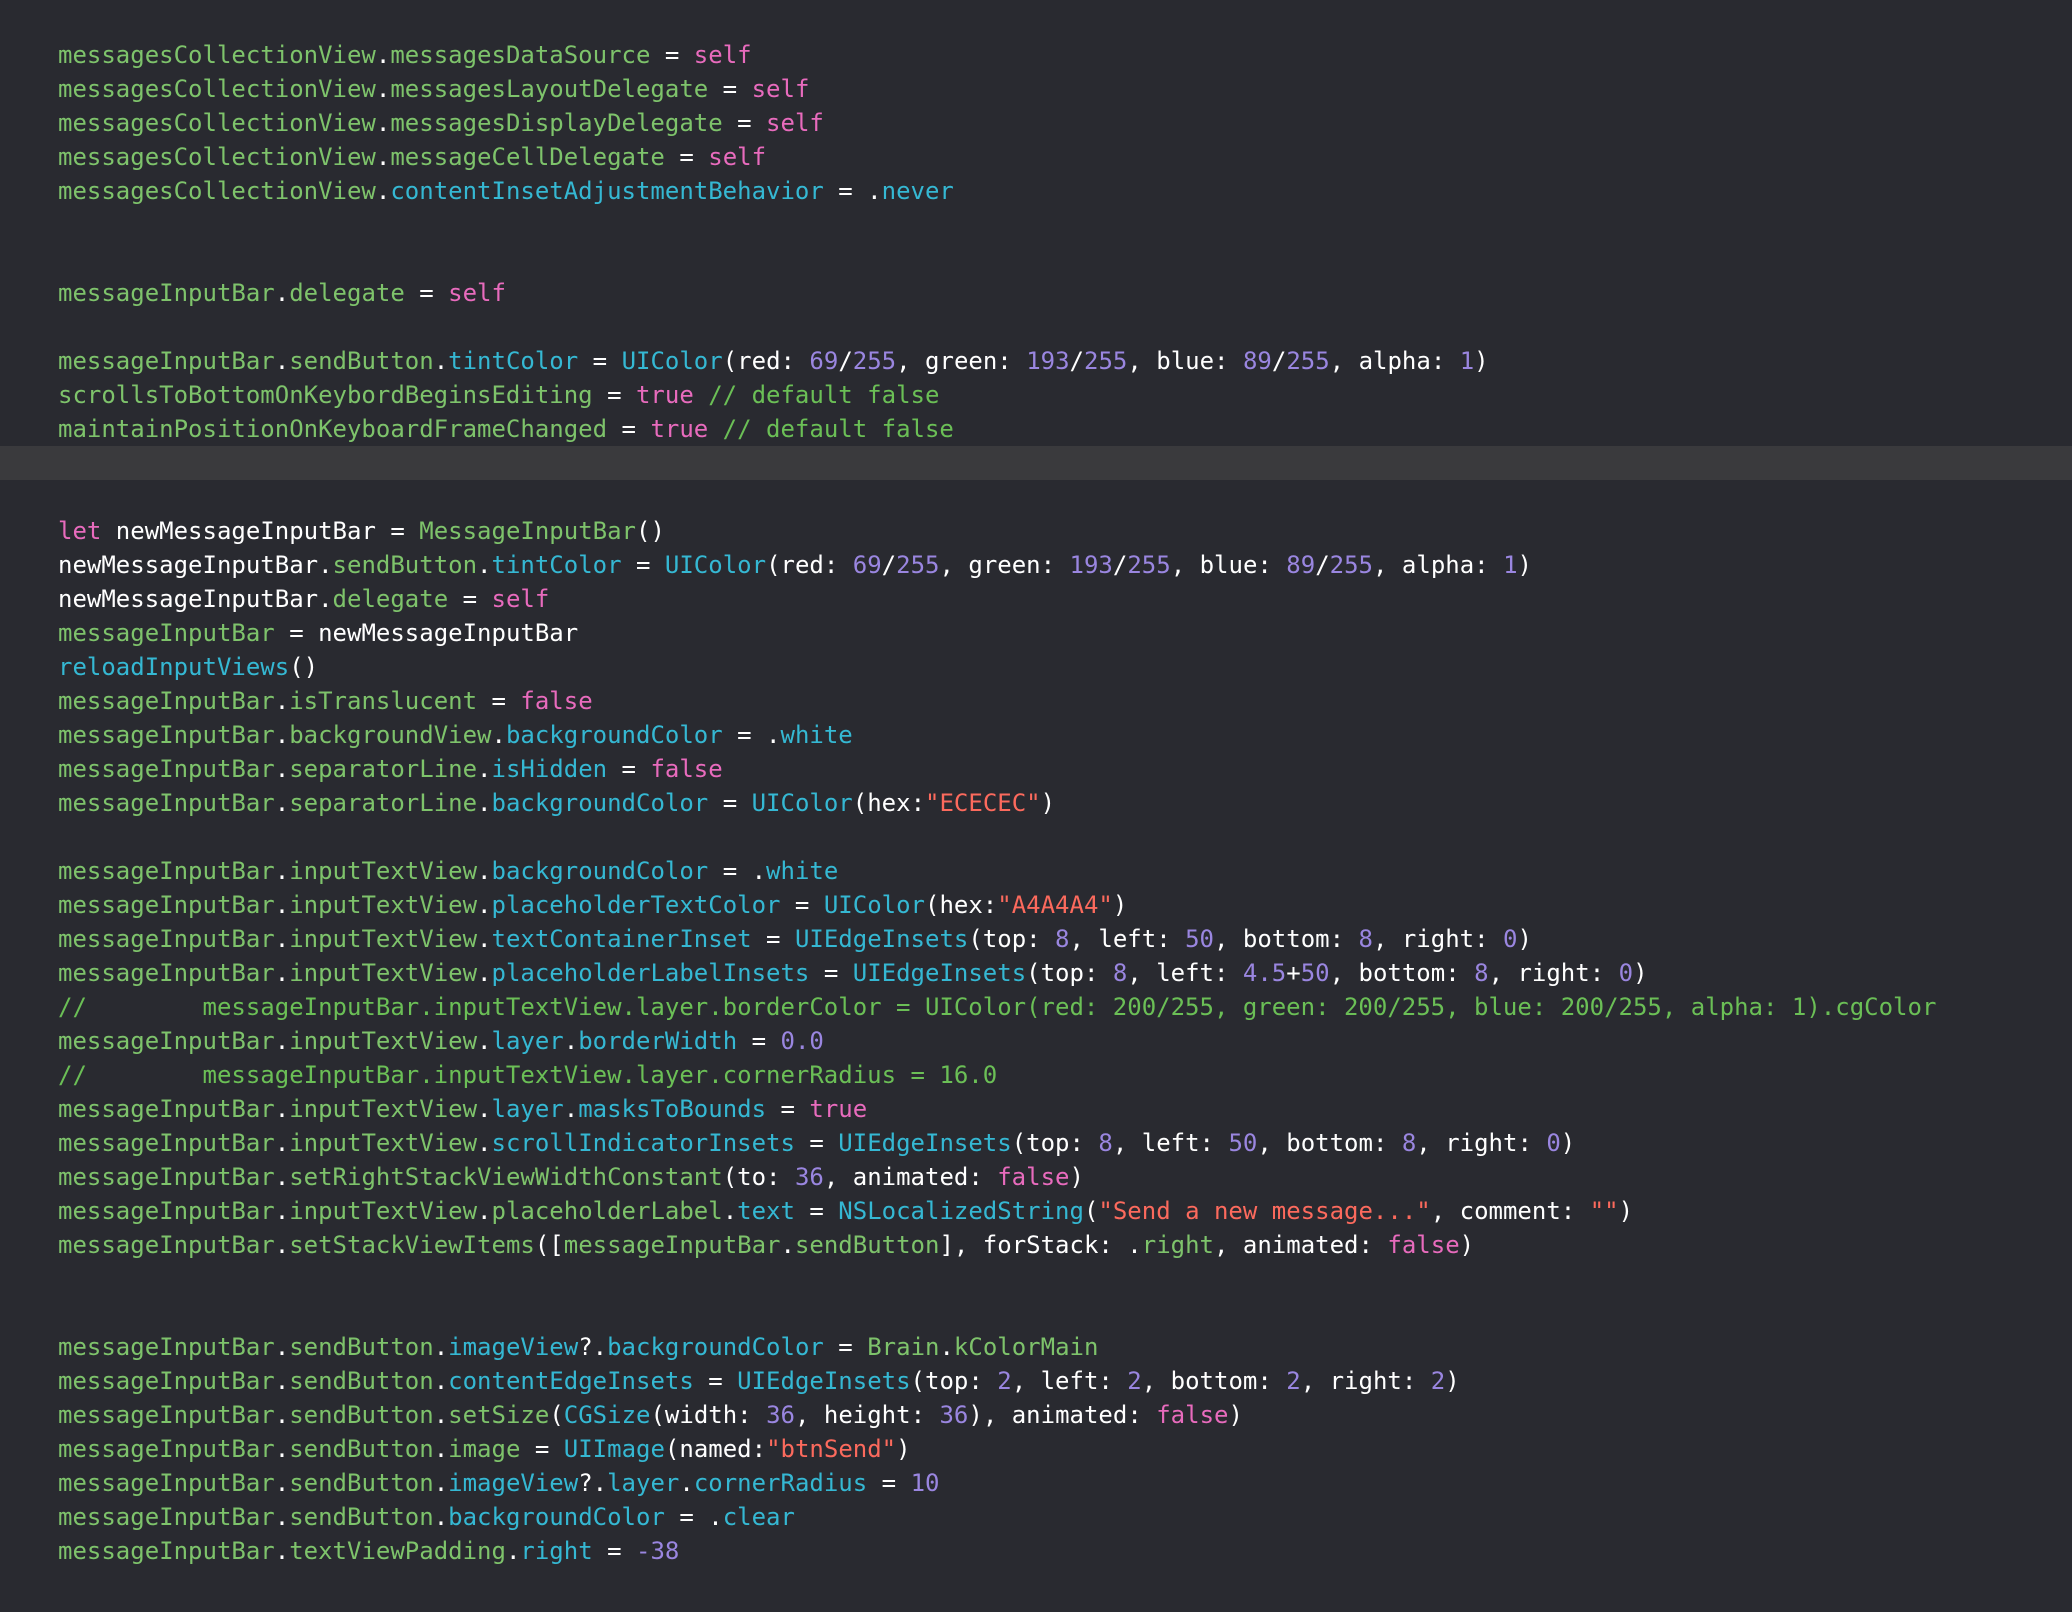 This screenshot has height=1612, width=2072. Describe the element at coordinates (1036, 701) in the screenshot. I see `code-line: messageInputBar.isTranslucent = false` at that location.